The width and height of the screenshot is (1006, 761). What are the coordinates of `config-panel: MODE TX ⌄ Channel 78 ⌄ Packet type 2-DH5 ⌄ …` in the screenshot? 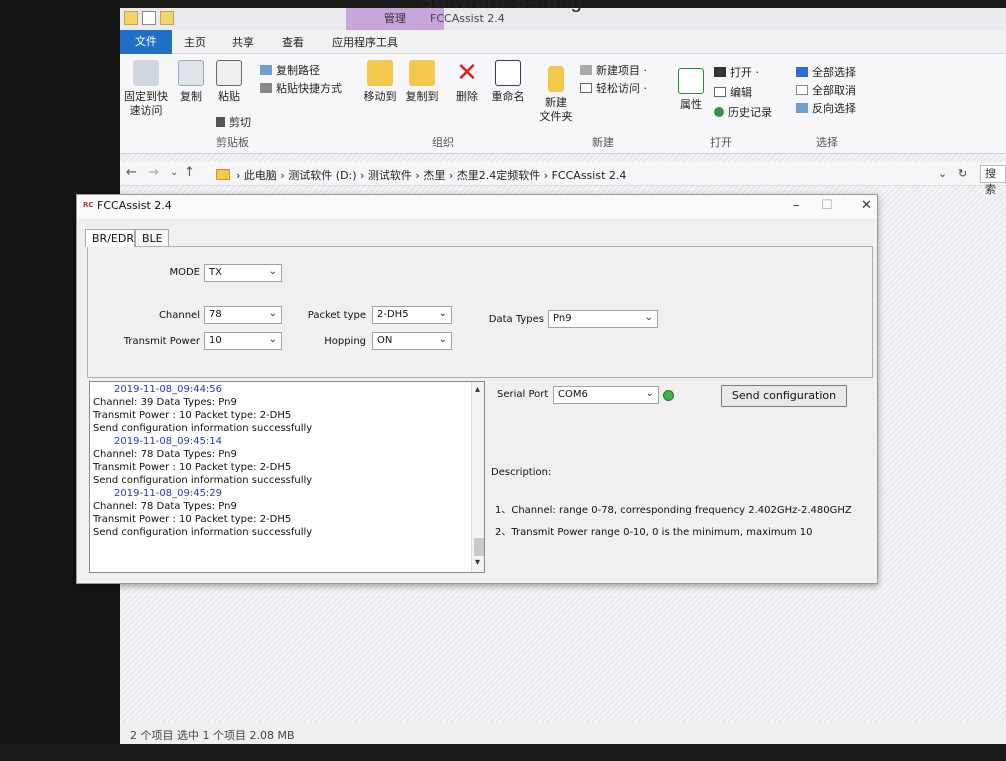 It's located at (480, 312).